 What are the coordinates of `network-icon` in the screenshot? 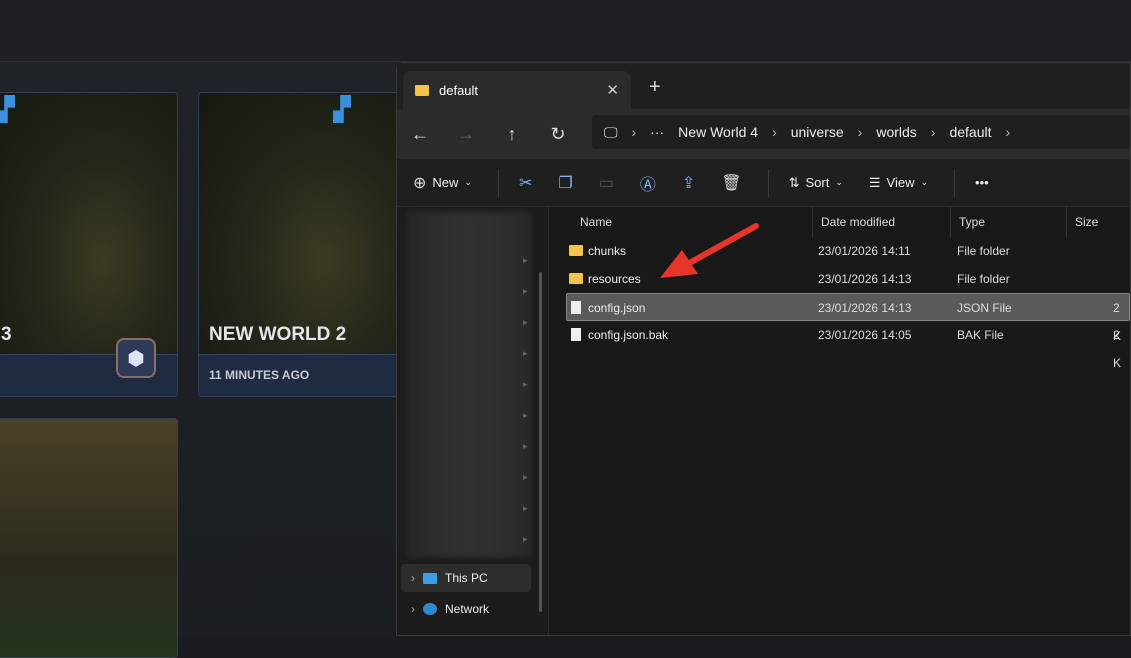 It's located at (430, 609).